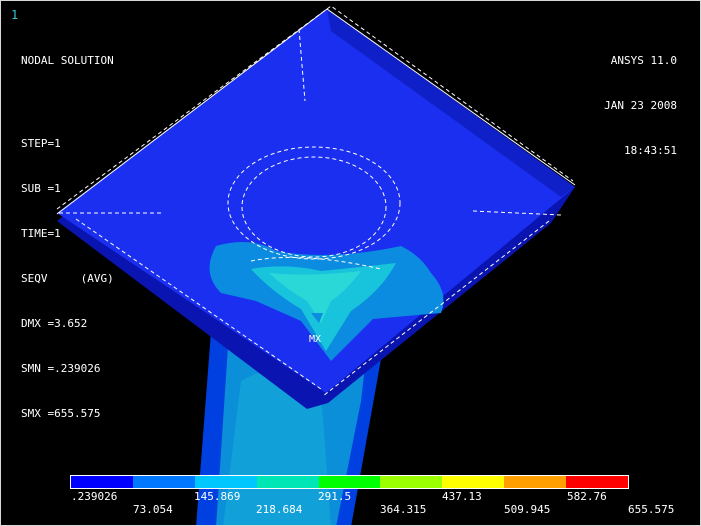 Image resolution: width=701 pixels, height=526 pixels. Describe the element at coordinates (462, 496) in the screenshot. I see `legend-label: 437.13` at that location.